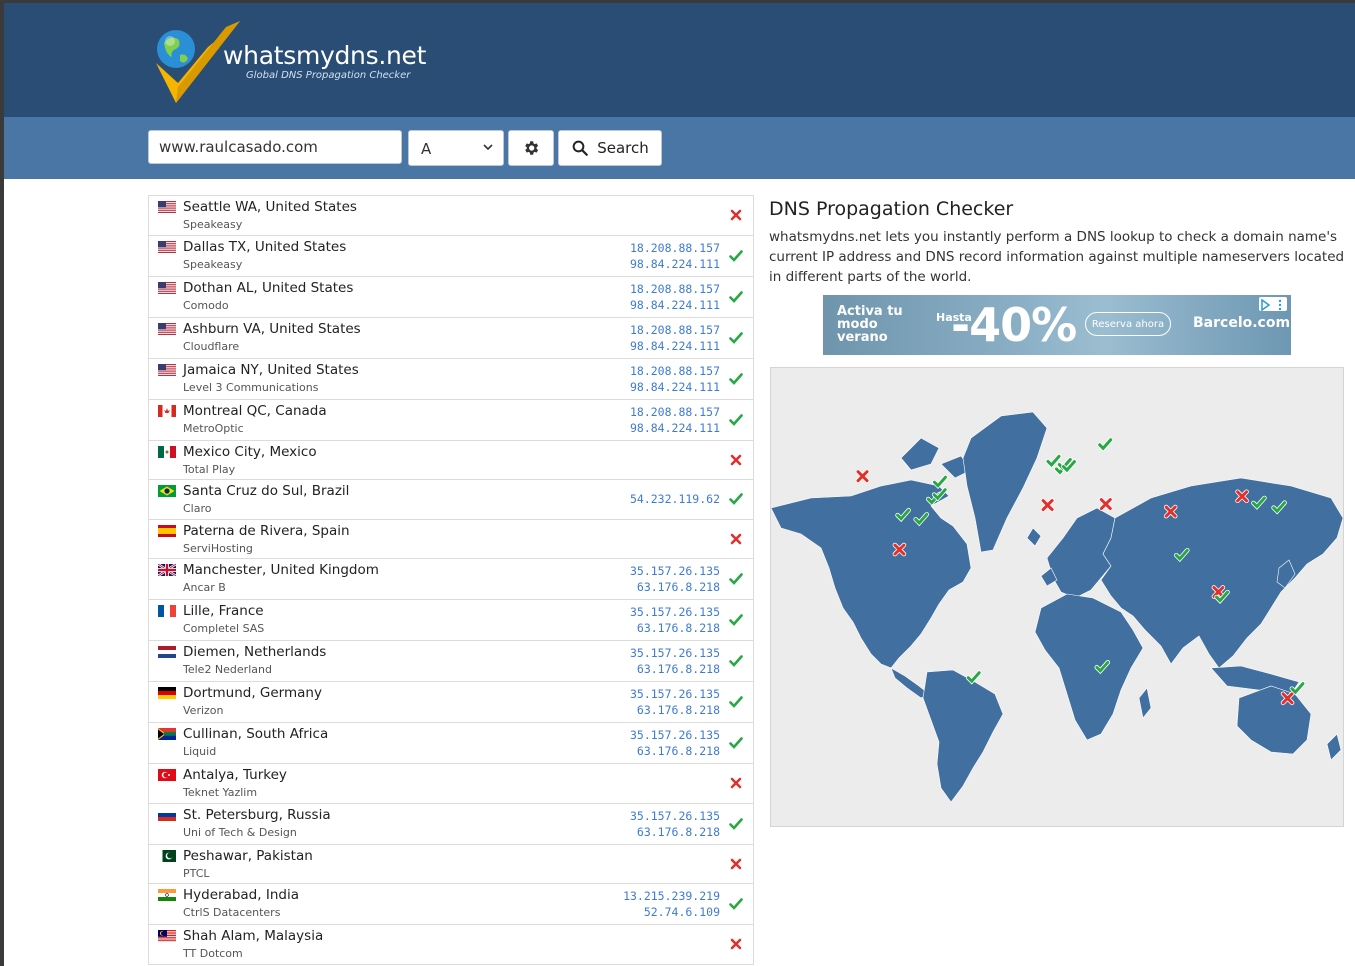  I want to click on result-ip-list: 54.232.119.62, so click(675, 499).